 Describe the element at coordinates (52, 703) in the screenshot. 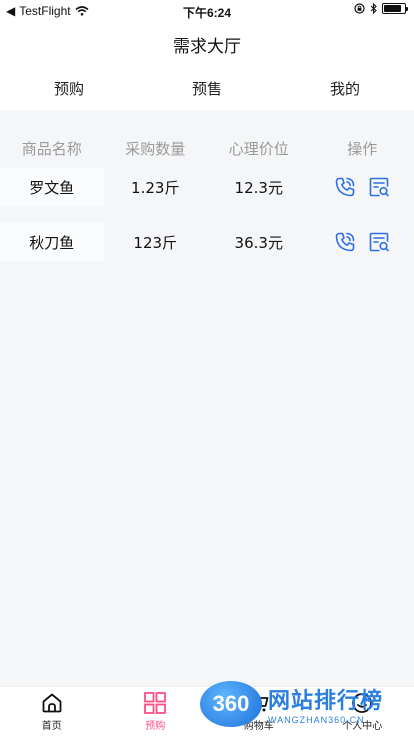

I see `home-icon` at that location.